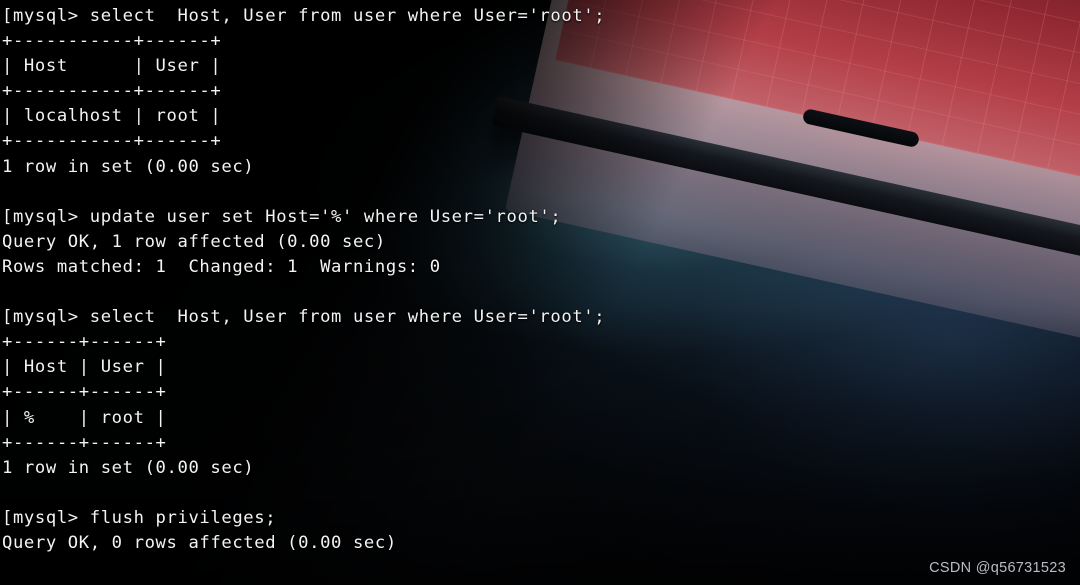  Describe the element at coordinates (194, 241) in the screenshot. I see `terminal-line: Query OK, 1 row affected (0.00 sec)` at that location.